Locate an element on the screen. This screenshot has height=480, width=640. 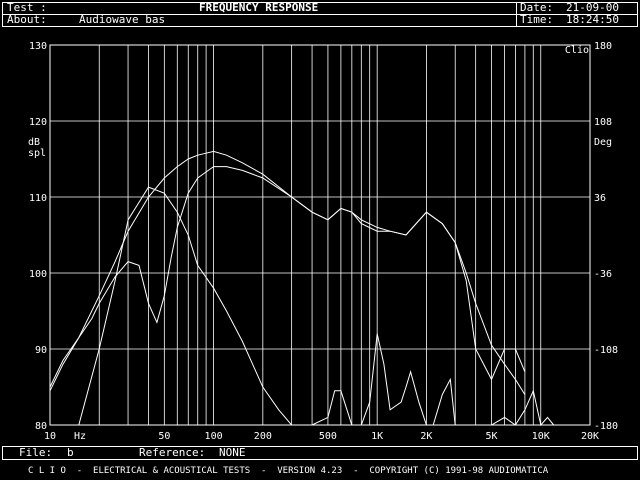
page-title: FREQUENCY RESPONSE is located at coordinates (259, 7).